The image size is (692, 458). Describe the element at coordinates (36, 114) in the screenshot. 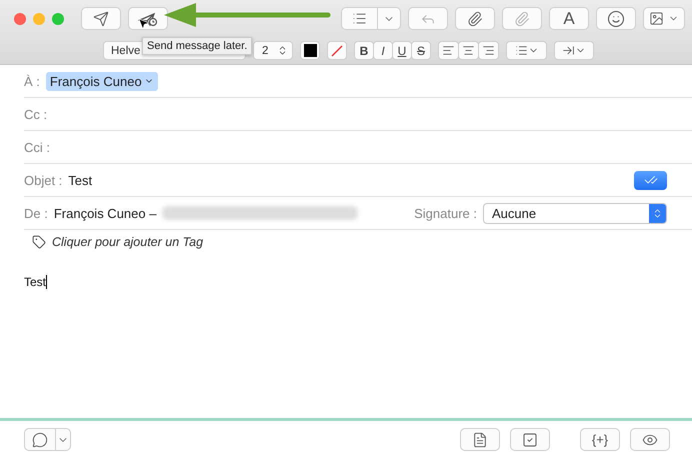

I see `field-label: Cc :` at that location.